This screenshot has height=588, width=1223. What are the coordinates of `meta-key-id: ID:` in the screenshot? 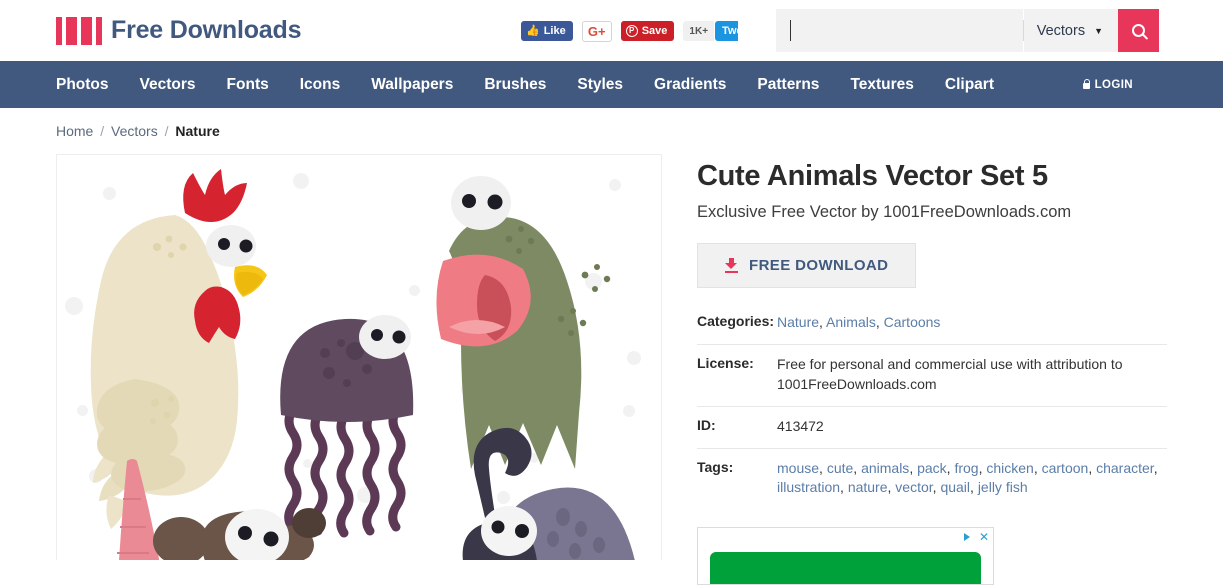 It's located at (706, 424).